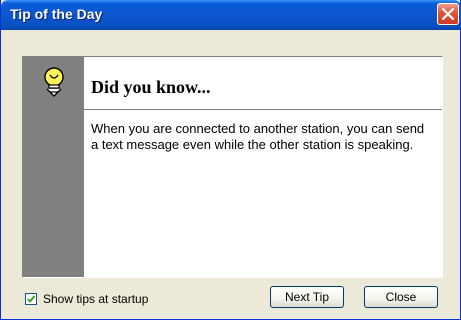  I want to click on close-window-button, so click(448, 14).